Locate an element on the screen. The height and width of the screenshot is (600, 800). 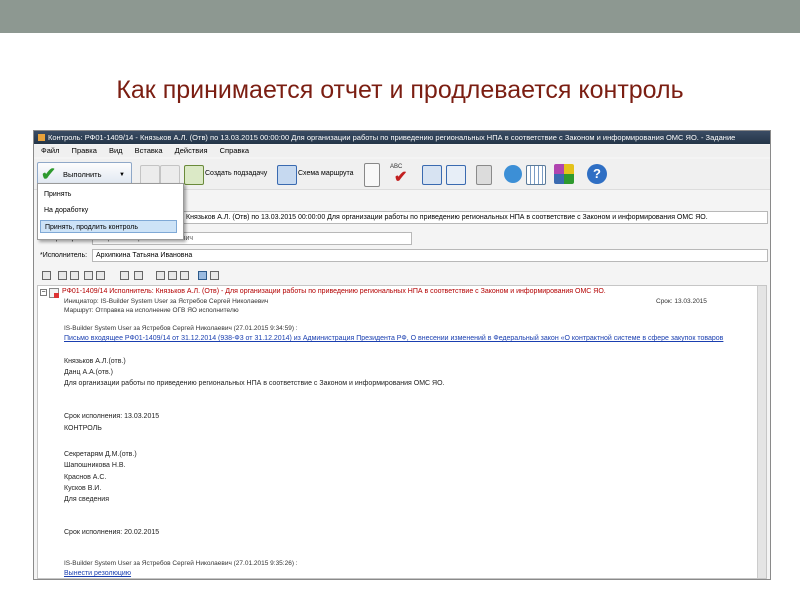
help-icon: ? is located at coordinates (597, 174).